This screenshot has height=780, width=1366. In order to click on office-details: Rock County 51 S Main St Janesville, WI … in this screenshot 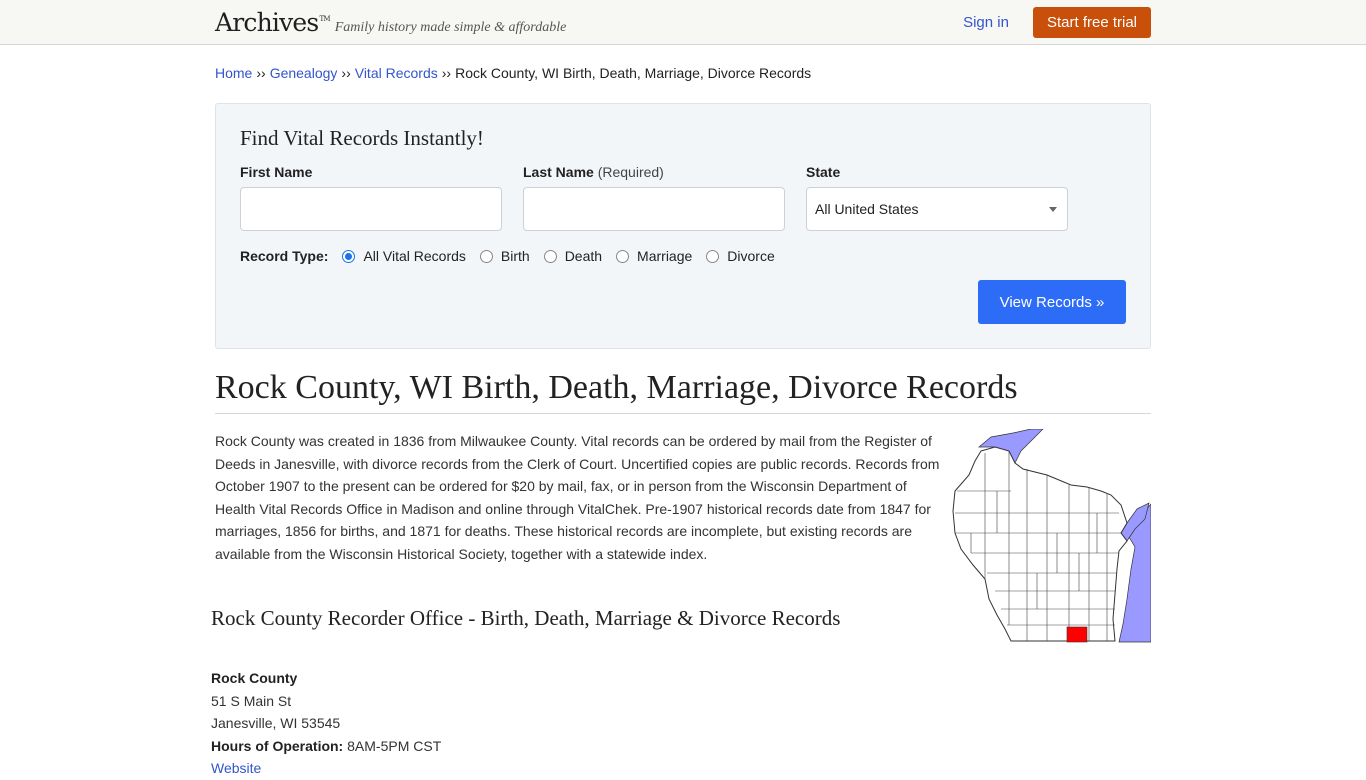, I will do `click(326, 723)`.